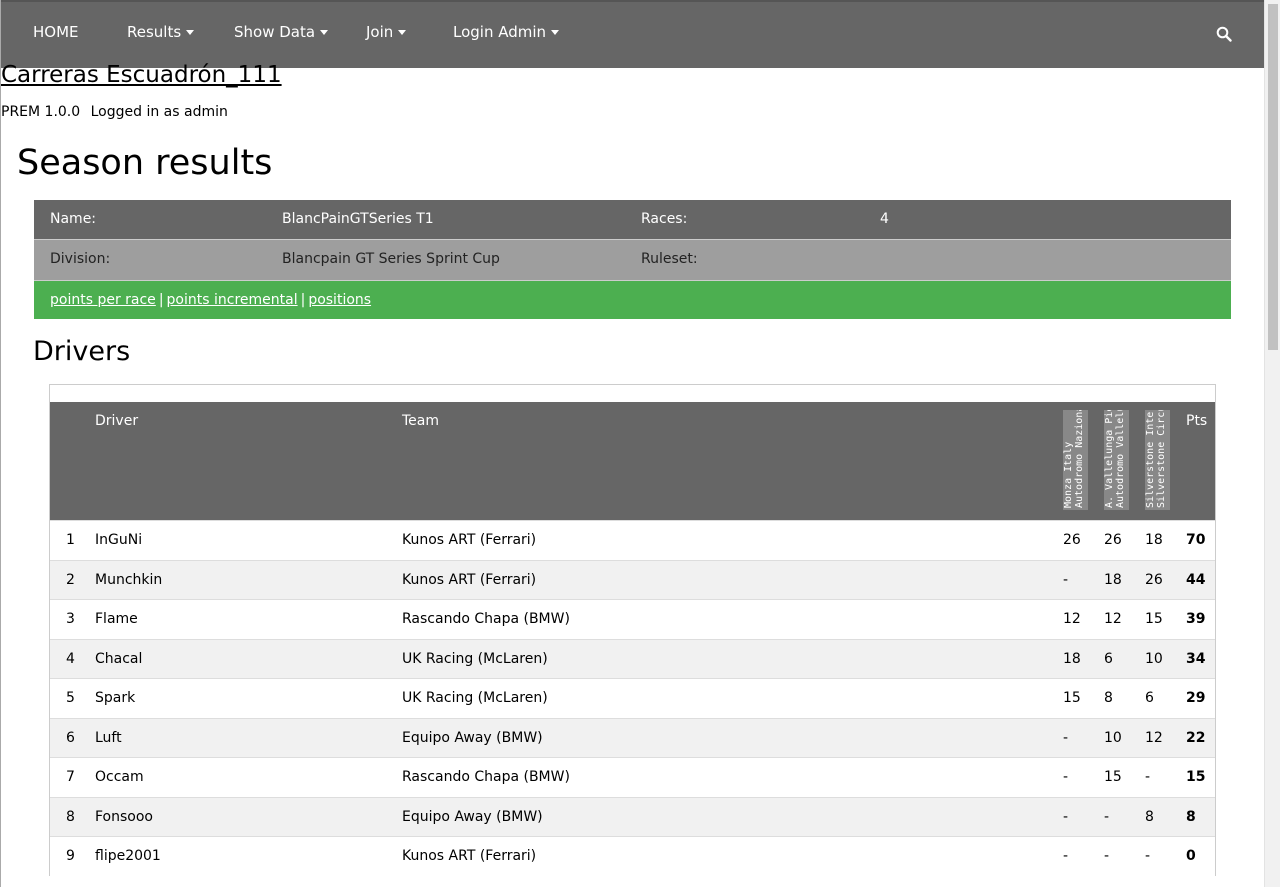  Describe the element at coordinates (1113, 619) in the screenshot. I see `race-2-points-cell: 12` at that location.